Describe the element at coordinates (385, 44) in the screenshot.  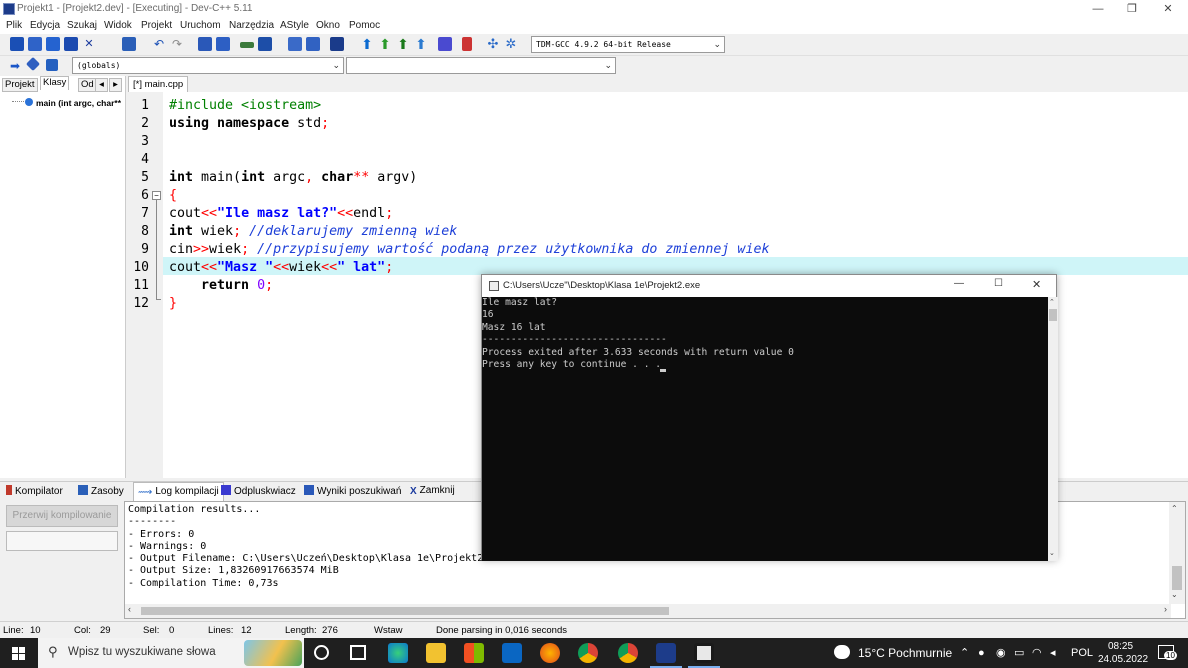
I see `arrow-up-green-icon: ⬆` at that location.